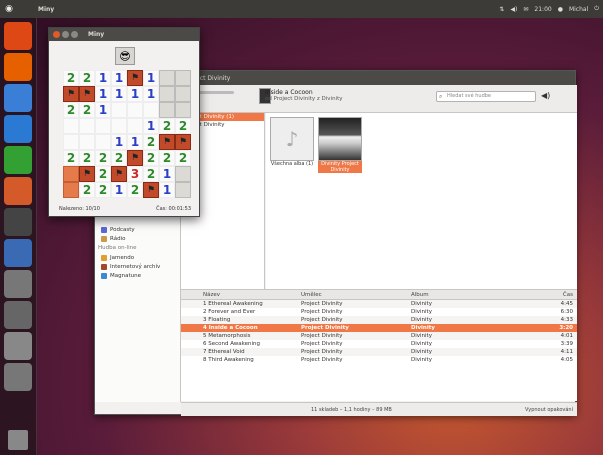 The width and height of the screenshot is (603, 455). I want to click on mines-icon, so click(18, 284).